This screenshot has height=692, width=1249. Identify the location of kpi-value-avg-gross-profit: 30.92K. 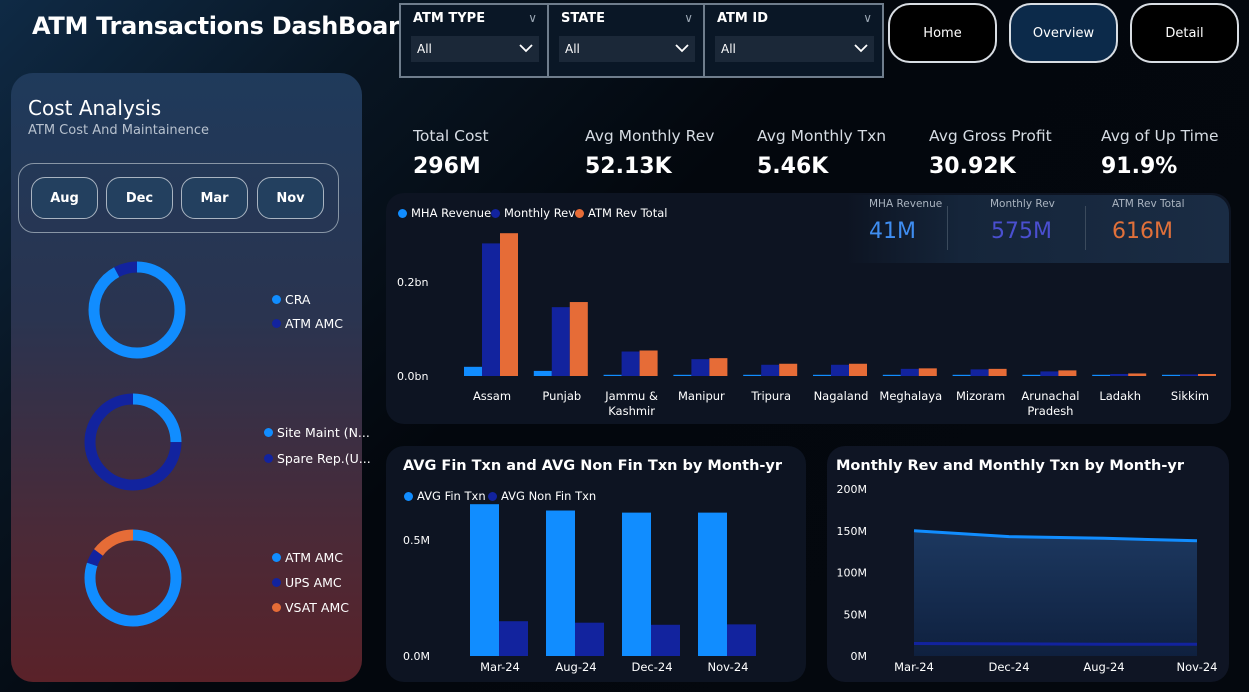
(972, 166).